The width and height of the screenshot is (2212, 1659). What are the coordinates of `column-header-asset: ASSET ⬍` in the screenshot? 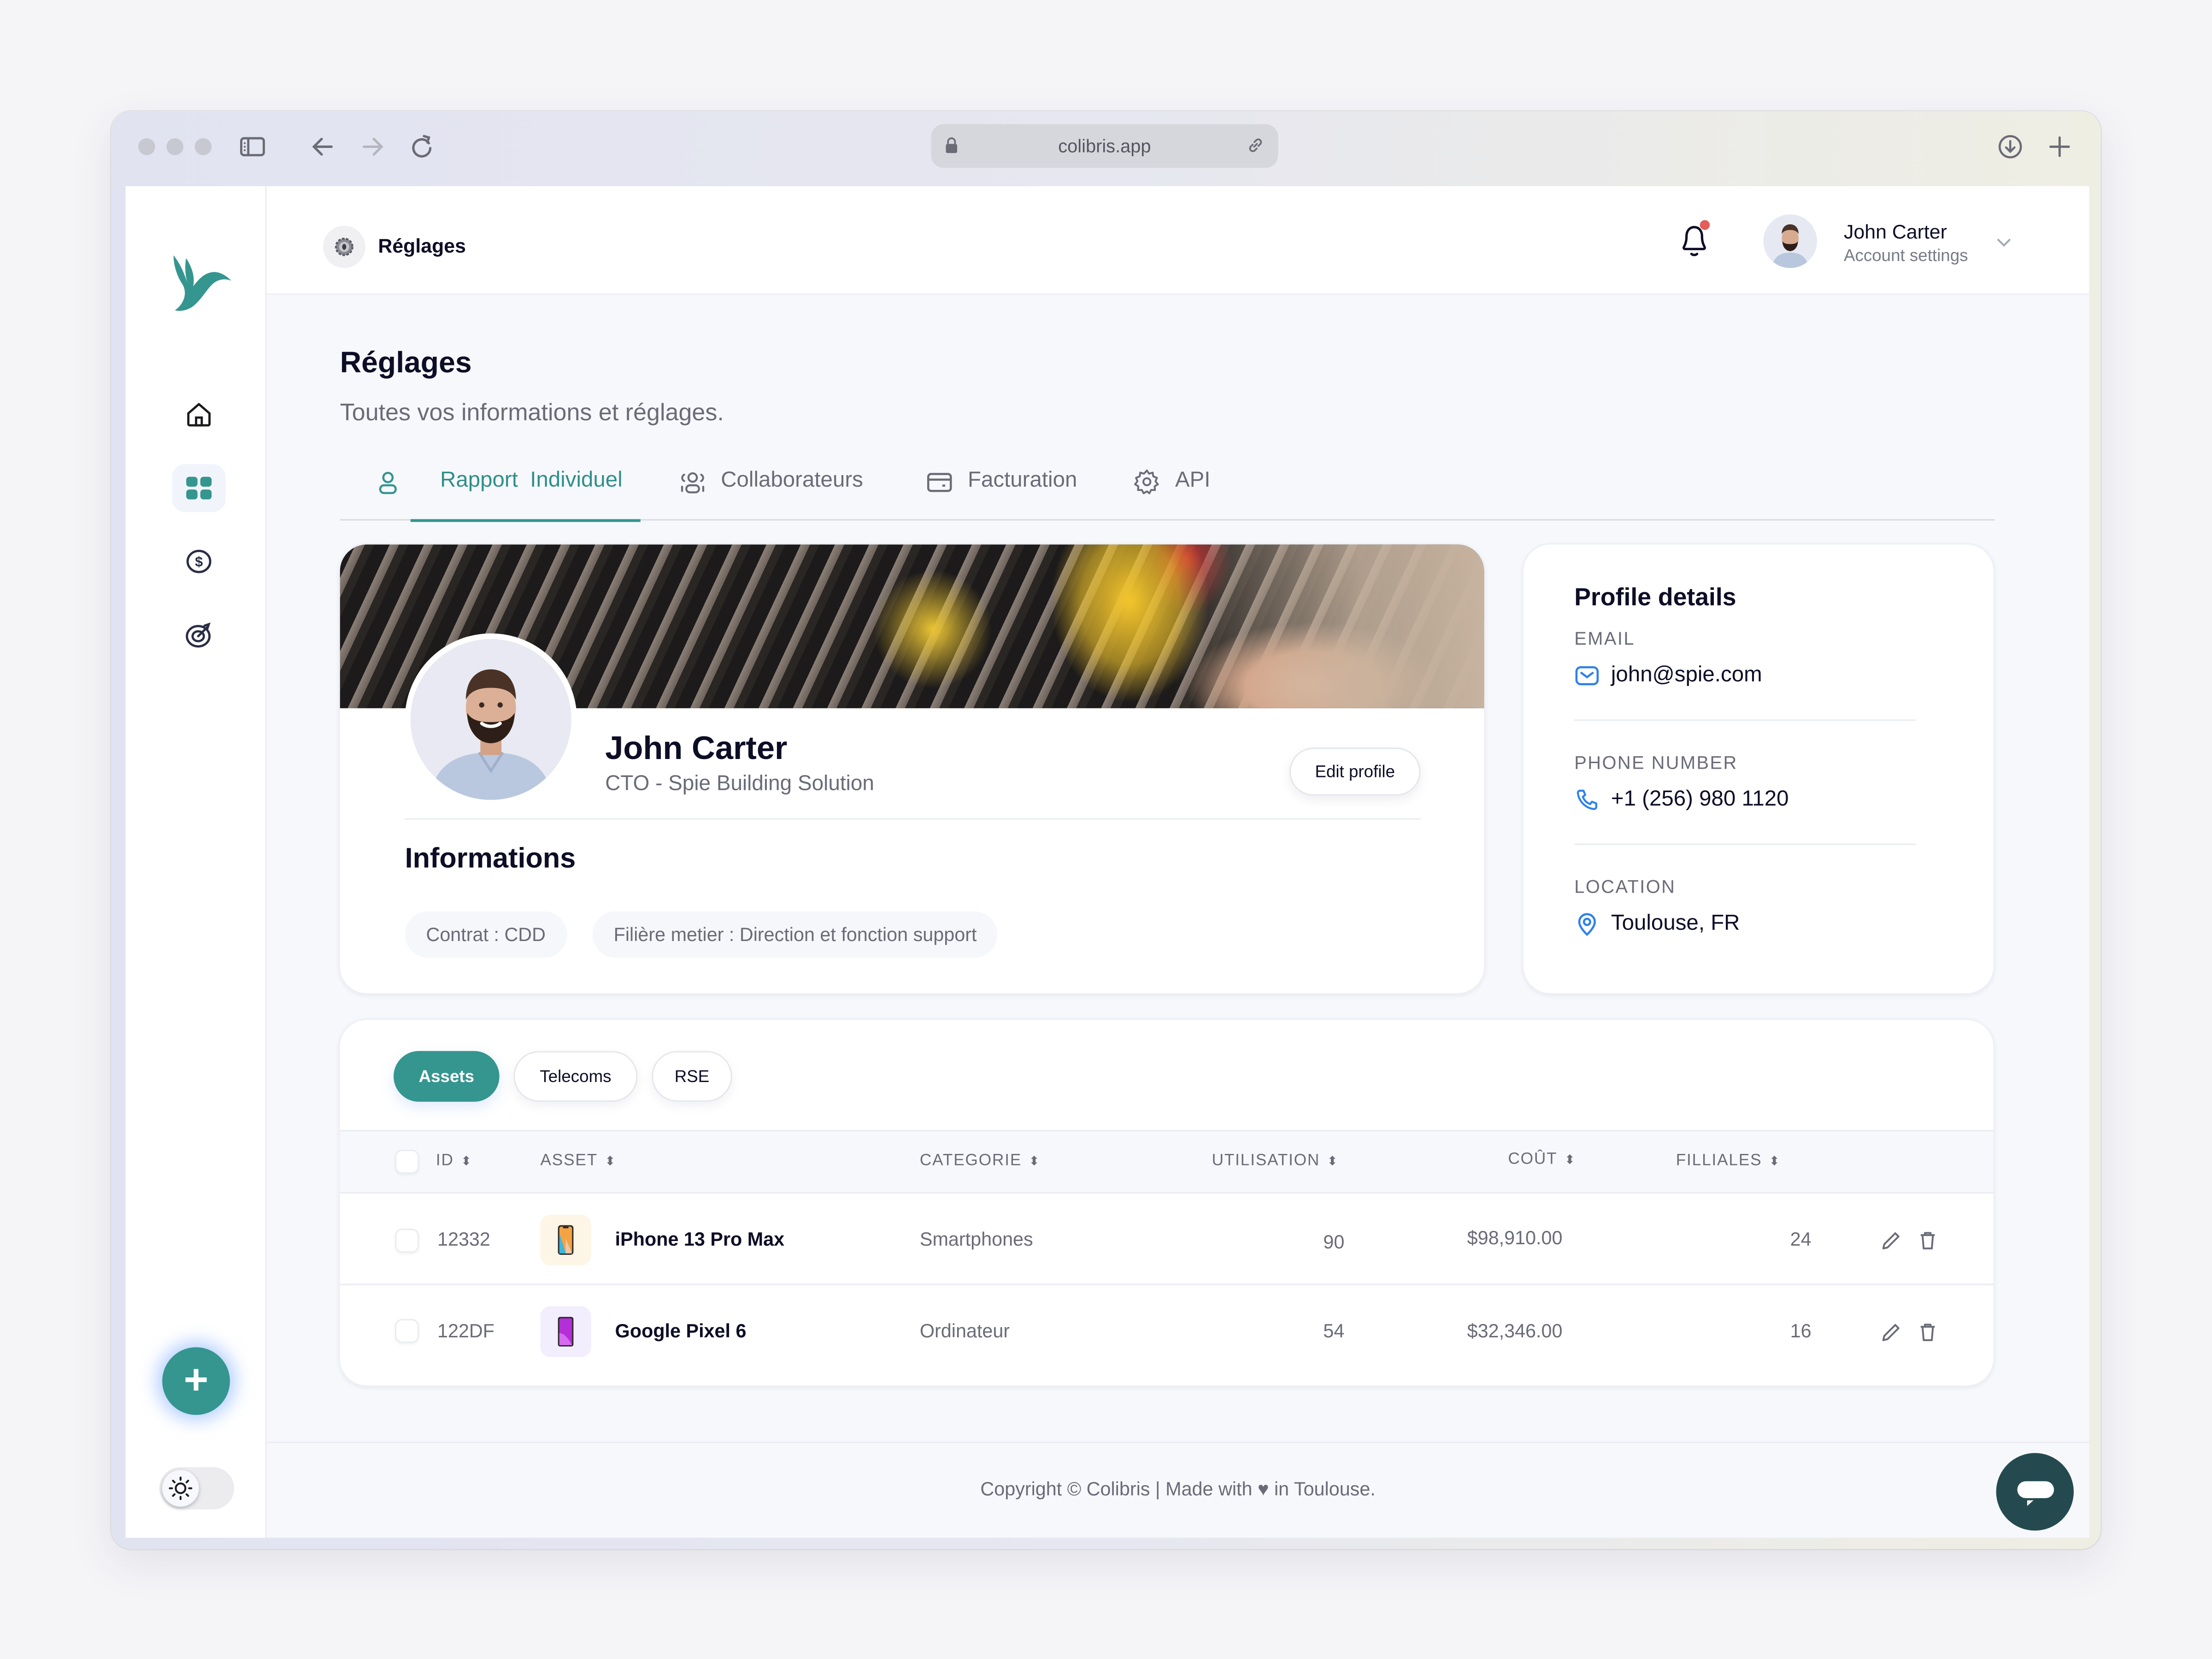 It's located at (578, 1161).